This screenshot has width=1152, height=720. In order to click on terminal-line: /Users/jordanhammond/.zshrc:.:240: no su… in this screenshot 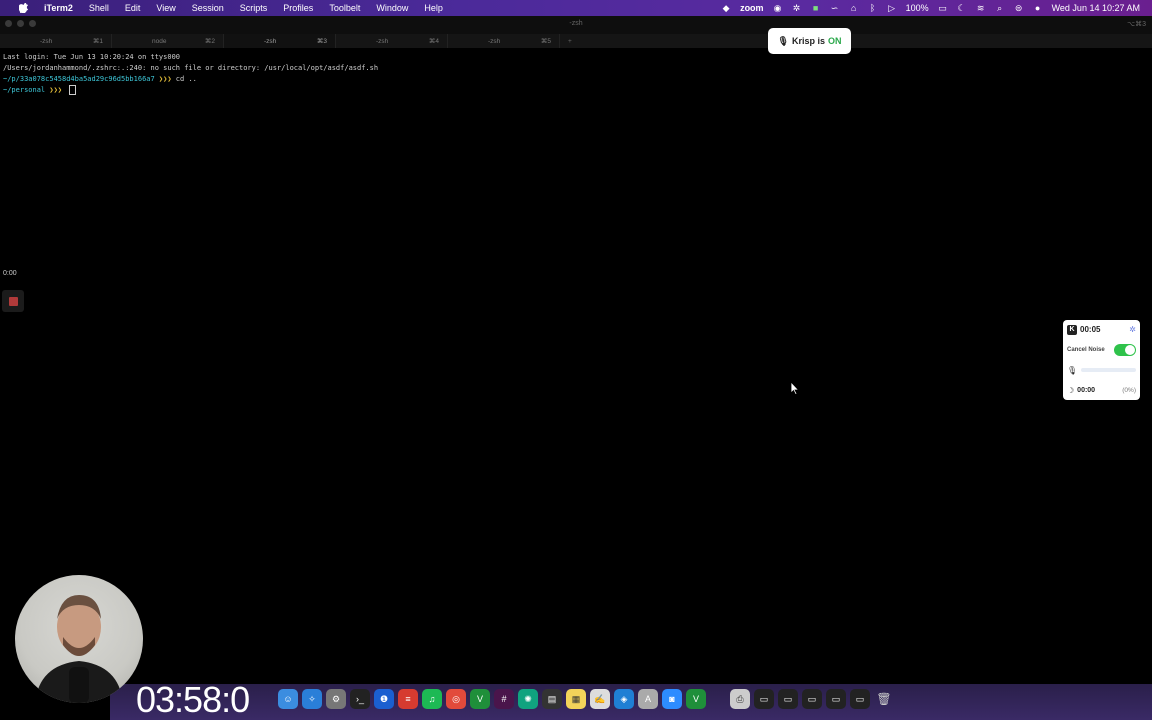, I will do `click(191, 68)`.